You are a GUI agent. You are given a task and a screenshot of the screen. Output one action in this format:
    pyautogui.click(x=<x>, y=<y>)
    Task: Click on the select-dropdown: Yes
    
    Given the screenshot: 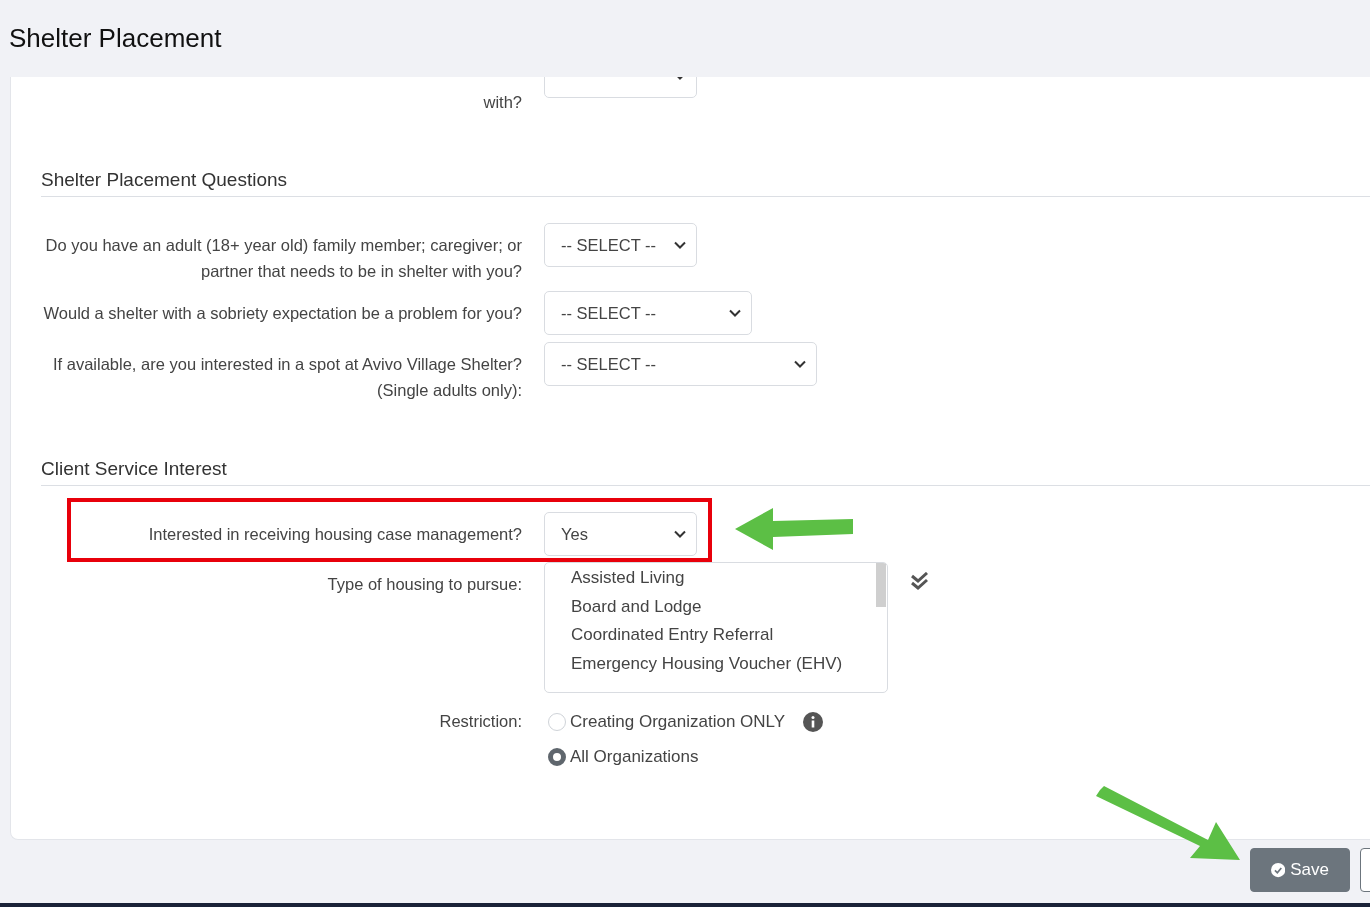 What is the action you would take?
    pyautogui.click(x=620, y=534)
    